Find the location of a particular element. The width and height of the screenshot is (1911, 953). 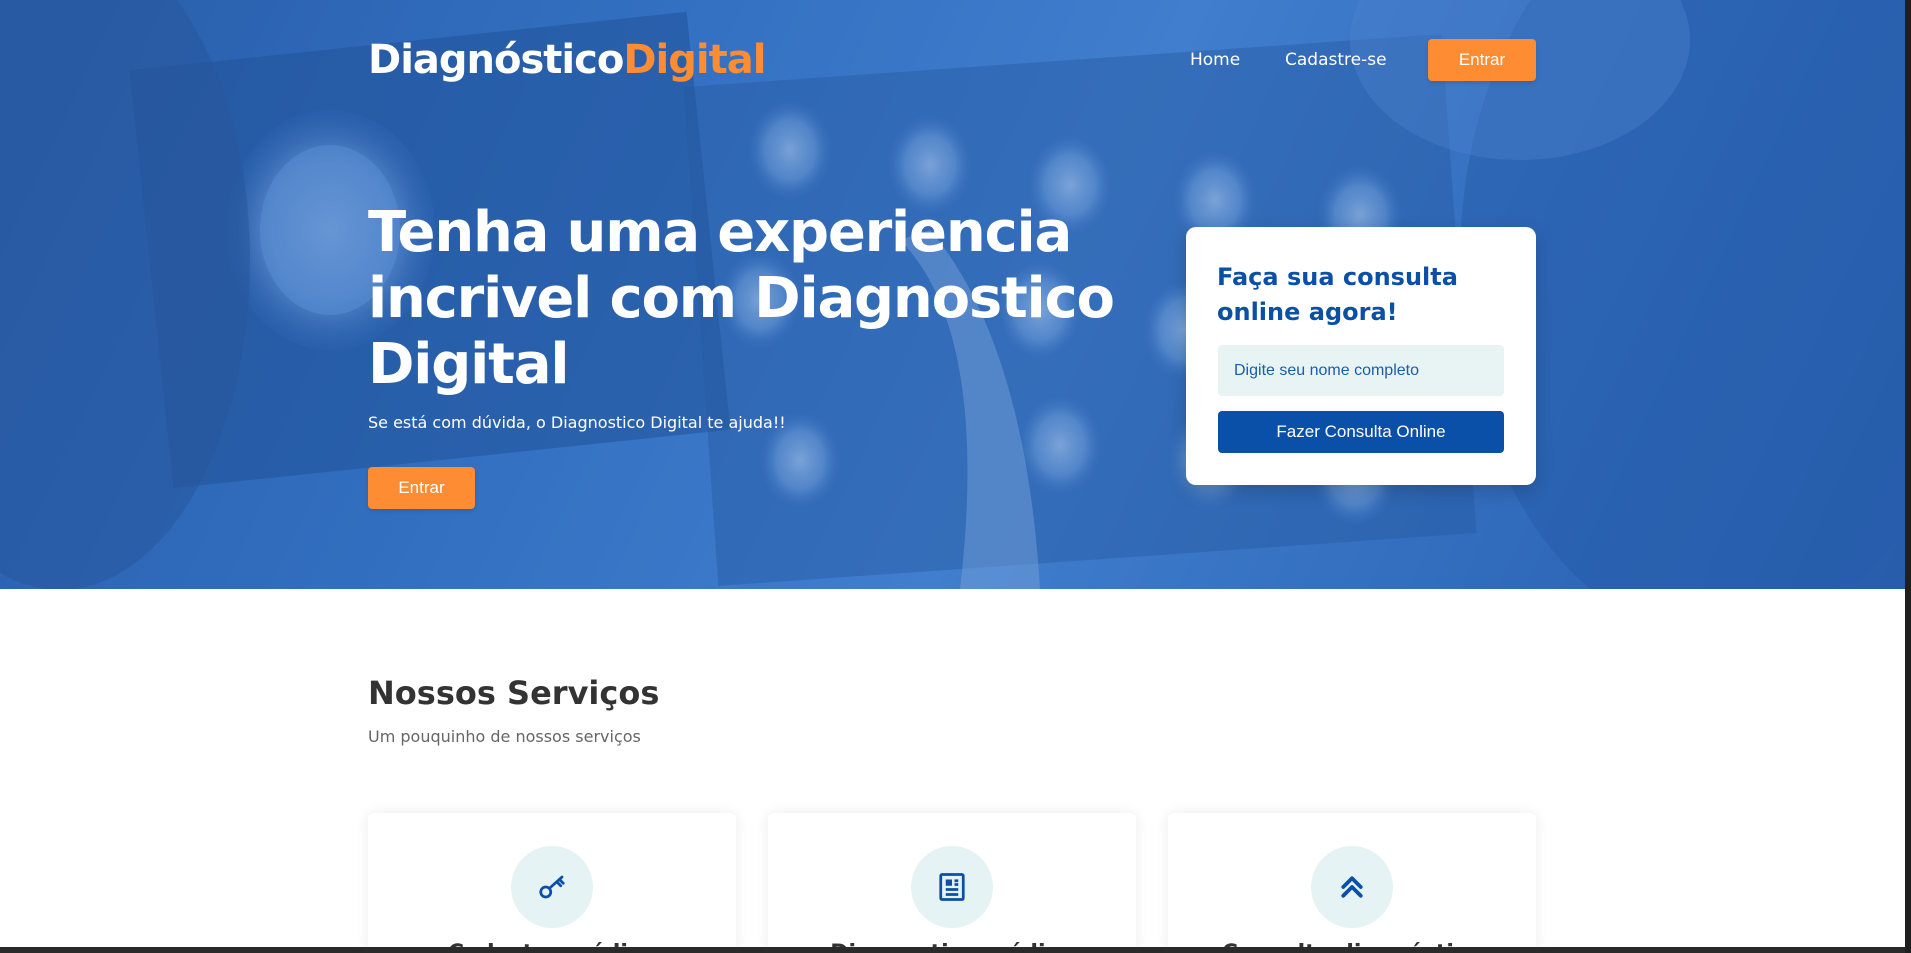

logo-text-primary: Diagnóstico is located at coordinates (496, 60).